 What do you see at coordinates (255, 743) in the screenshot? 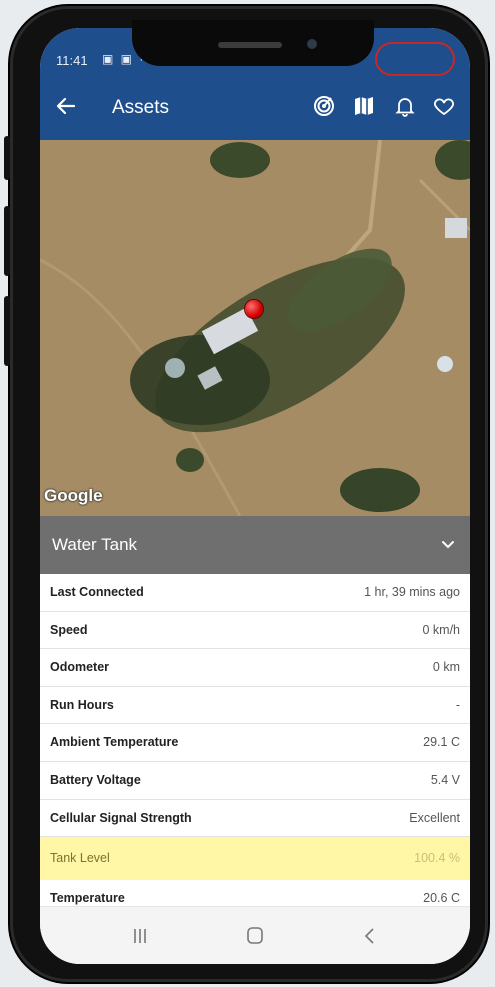
I see `detail-row-ambient-temperature: Ambient Temperature 29.1 C` at bounding box center [255, 743].